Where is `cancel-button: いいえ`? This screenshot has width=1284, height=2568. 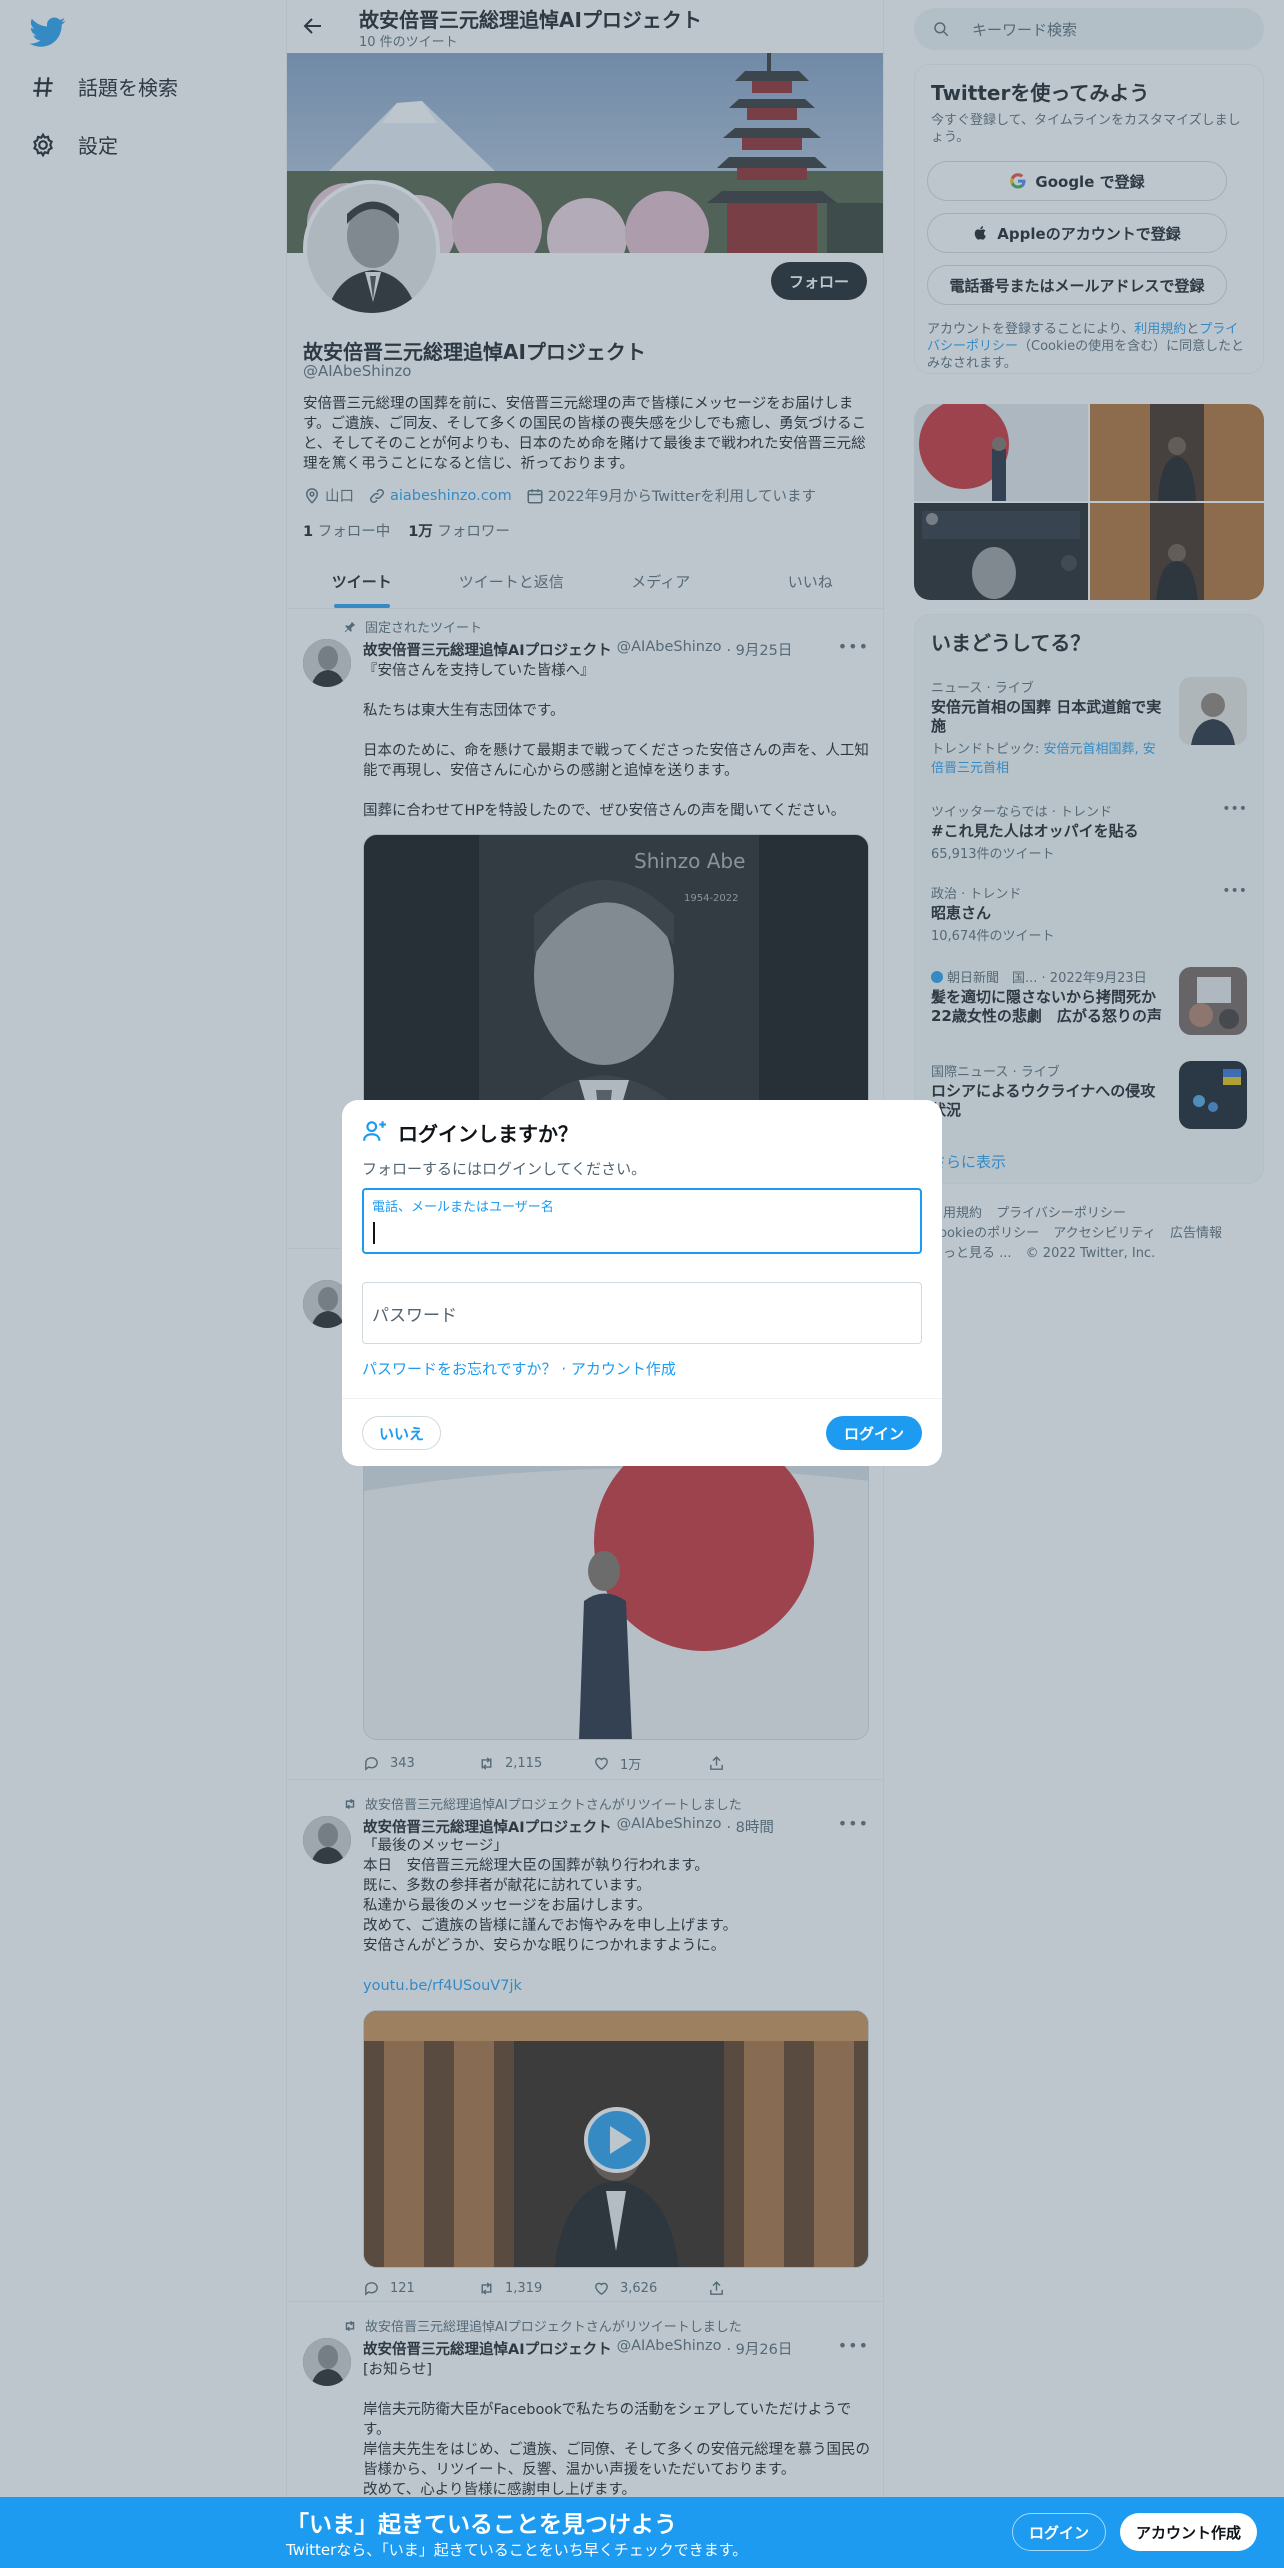 cancel-button: いいえ is located at coordinates (402, 1433).